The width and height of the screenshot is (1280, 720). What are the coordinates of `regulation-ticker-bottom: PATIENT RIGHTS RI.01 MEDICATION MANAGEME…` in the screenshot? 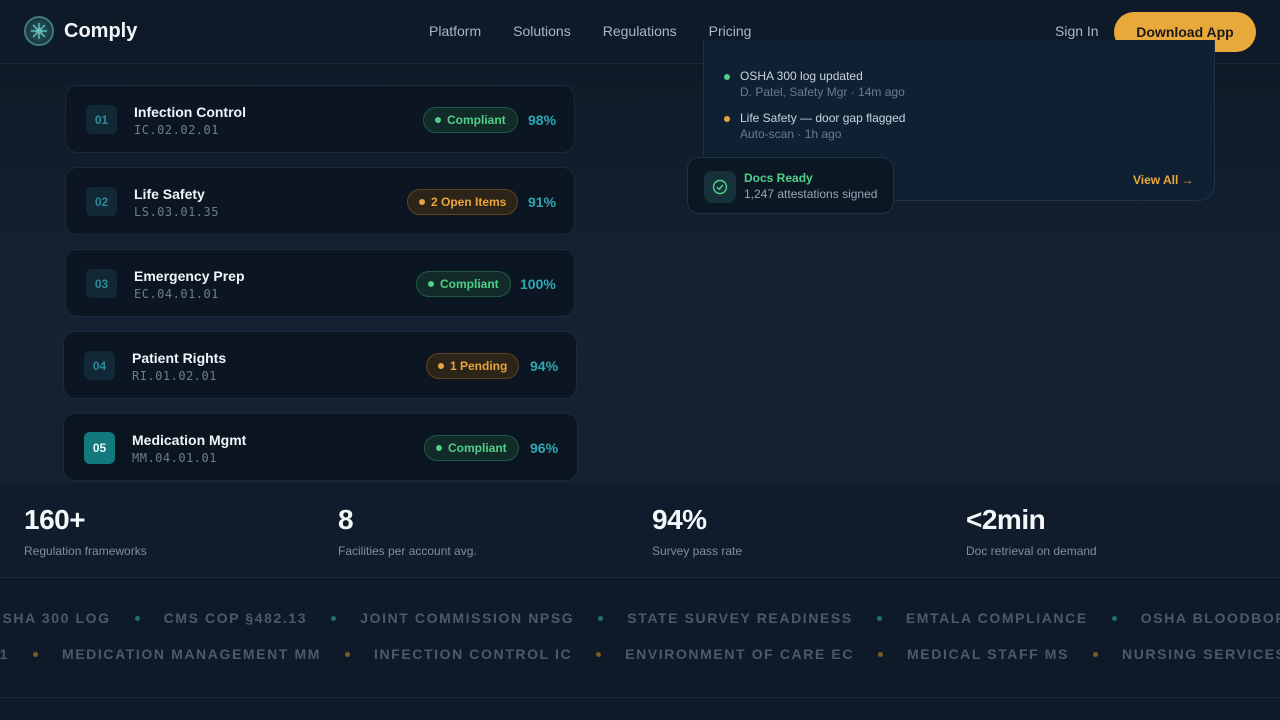 It's located at (640, 656).